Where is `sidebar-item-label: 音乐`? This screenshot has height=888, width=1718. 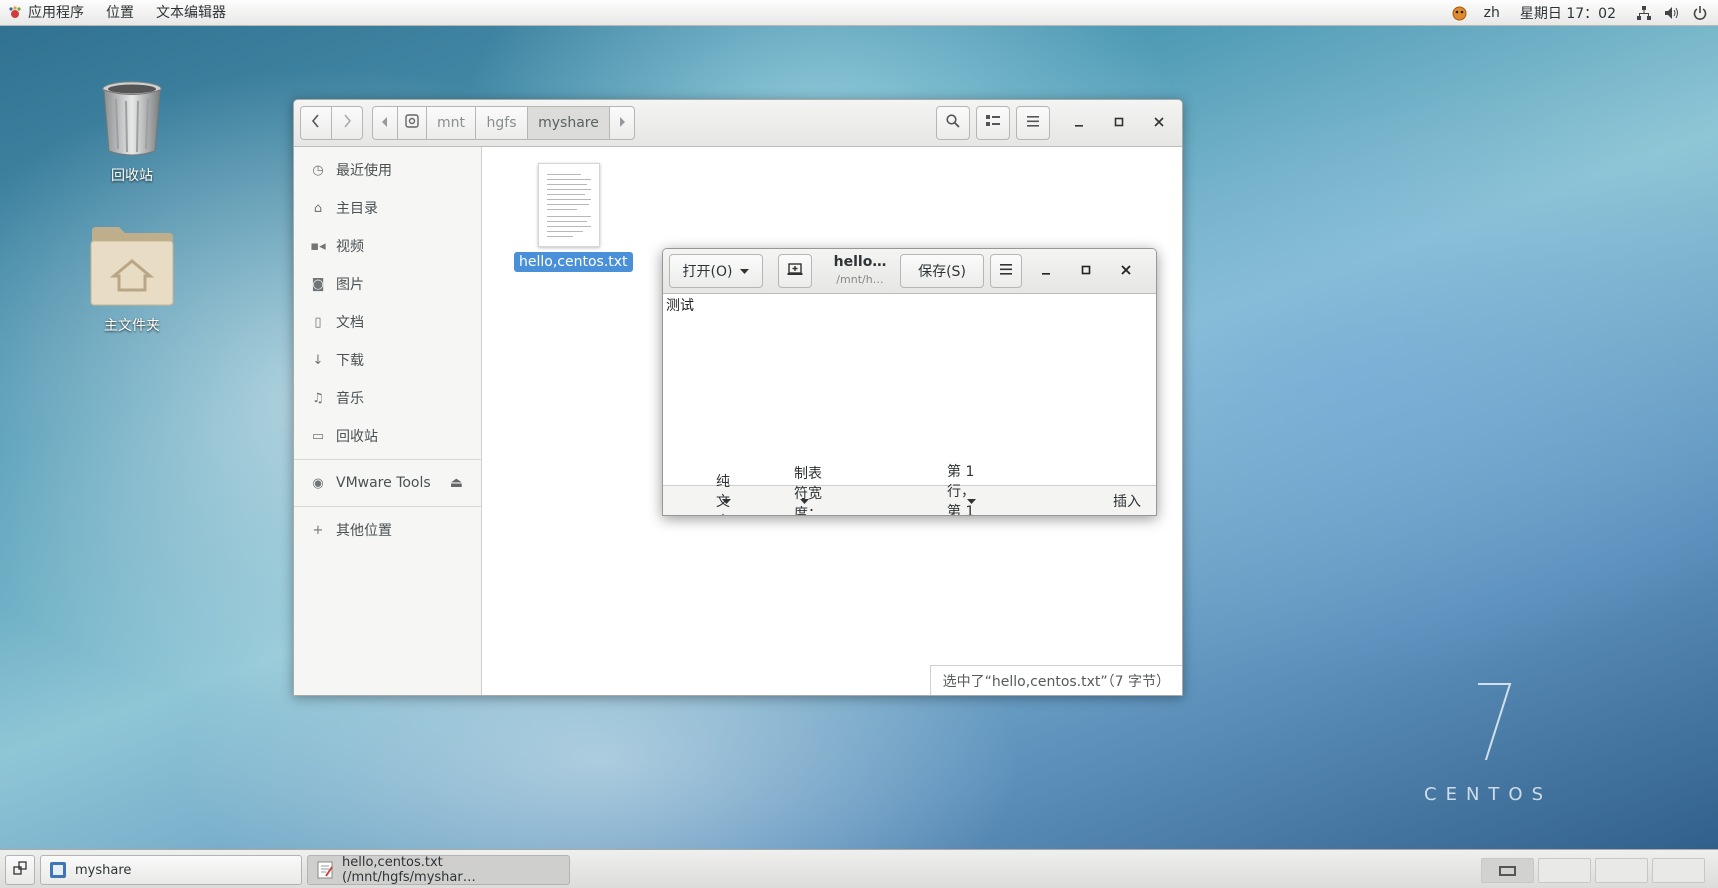
sidebar-item-label: 音乐 is located at coordinates (350, 399).